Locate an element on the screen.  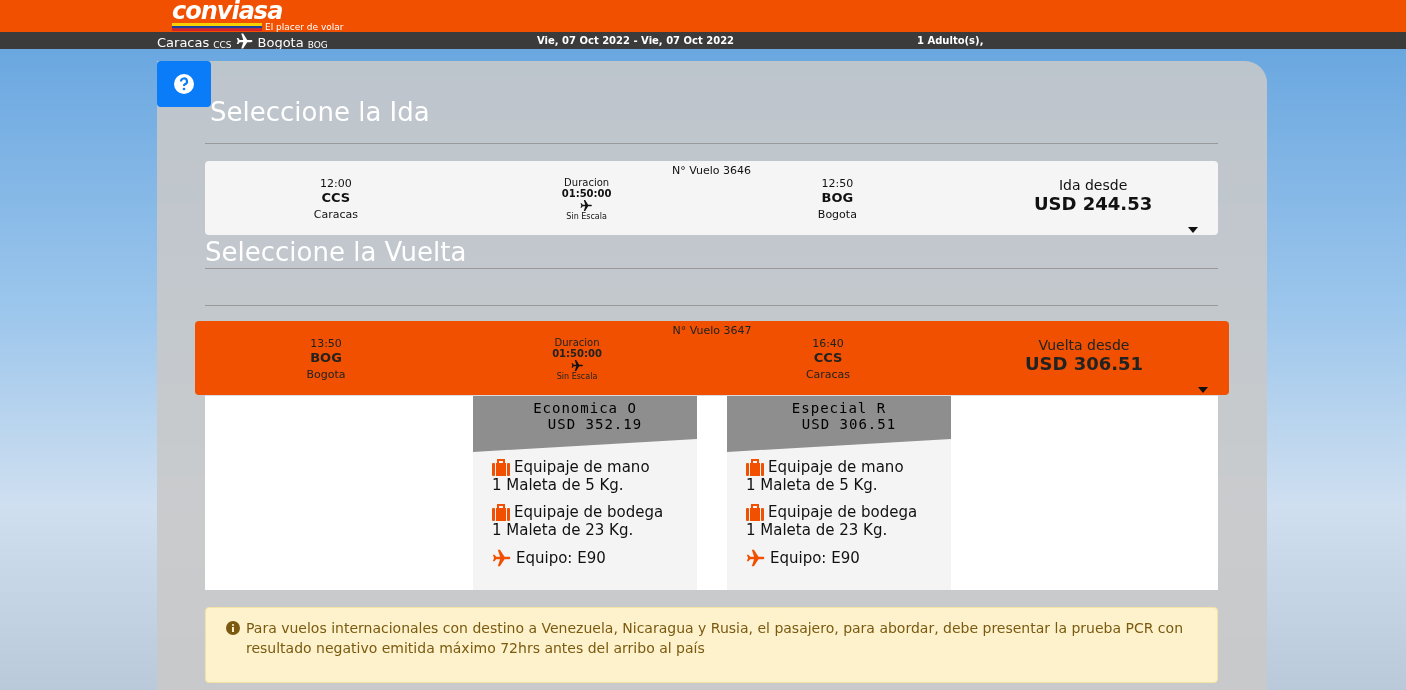
destination-code: BOG is located at coordinates (317, 44).